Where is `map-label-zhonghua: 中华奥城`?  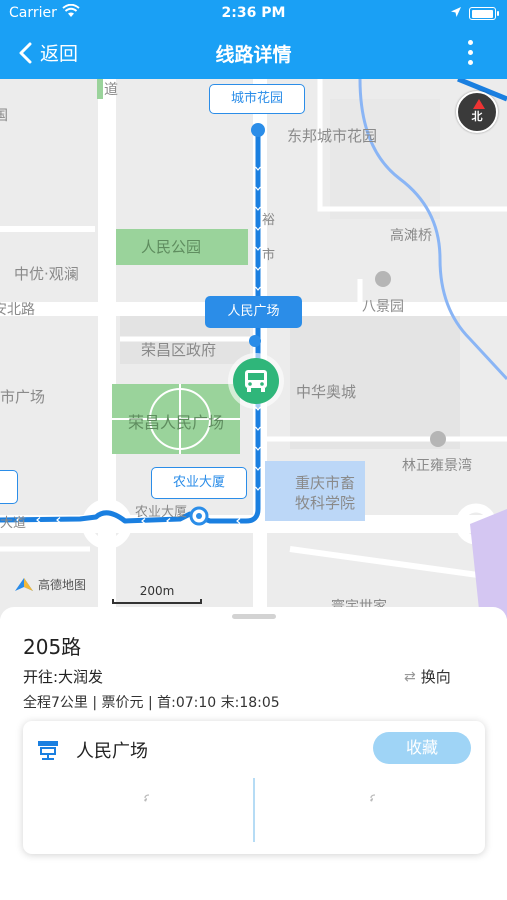
map-label-zhonghua: 中华奥城 is located at coordinates (326, 392).